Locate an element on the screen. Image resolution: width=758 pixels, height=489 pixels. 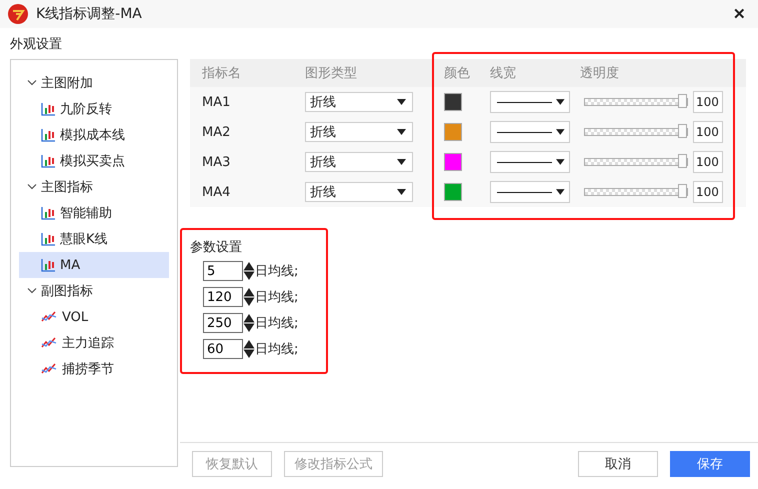
dialog-button: 取消 is located at coordinates (618, 464).